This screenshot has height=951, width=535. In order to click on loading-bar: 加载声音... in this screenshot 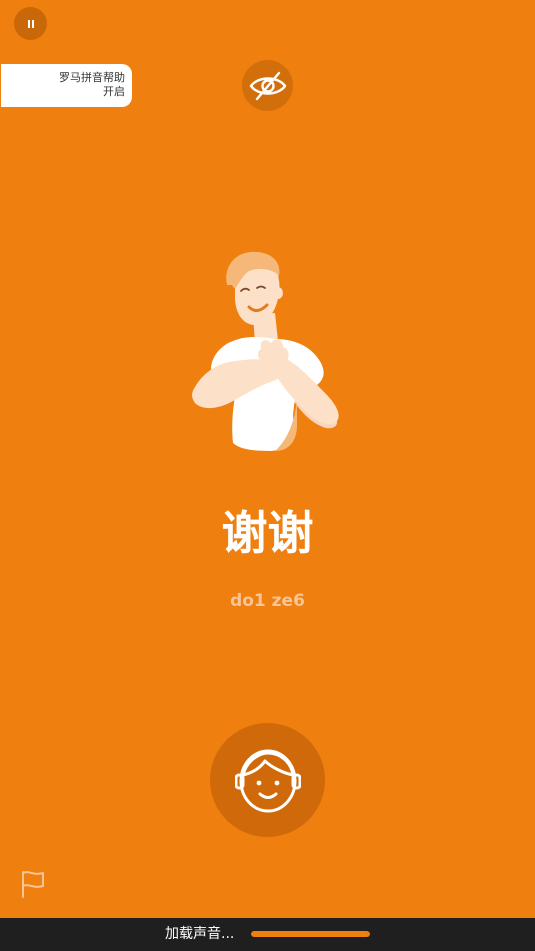, I will do `click(267, 934)`.